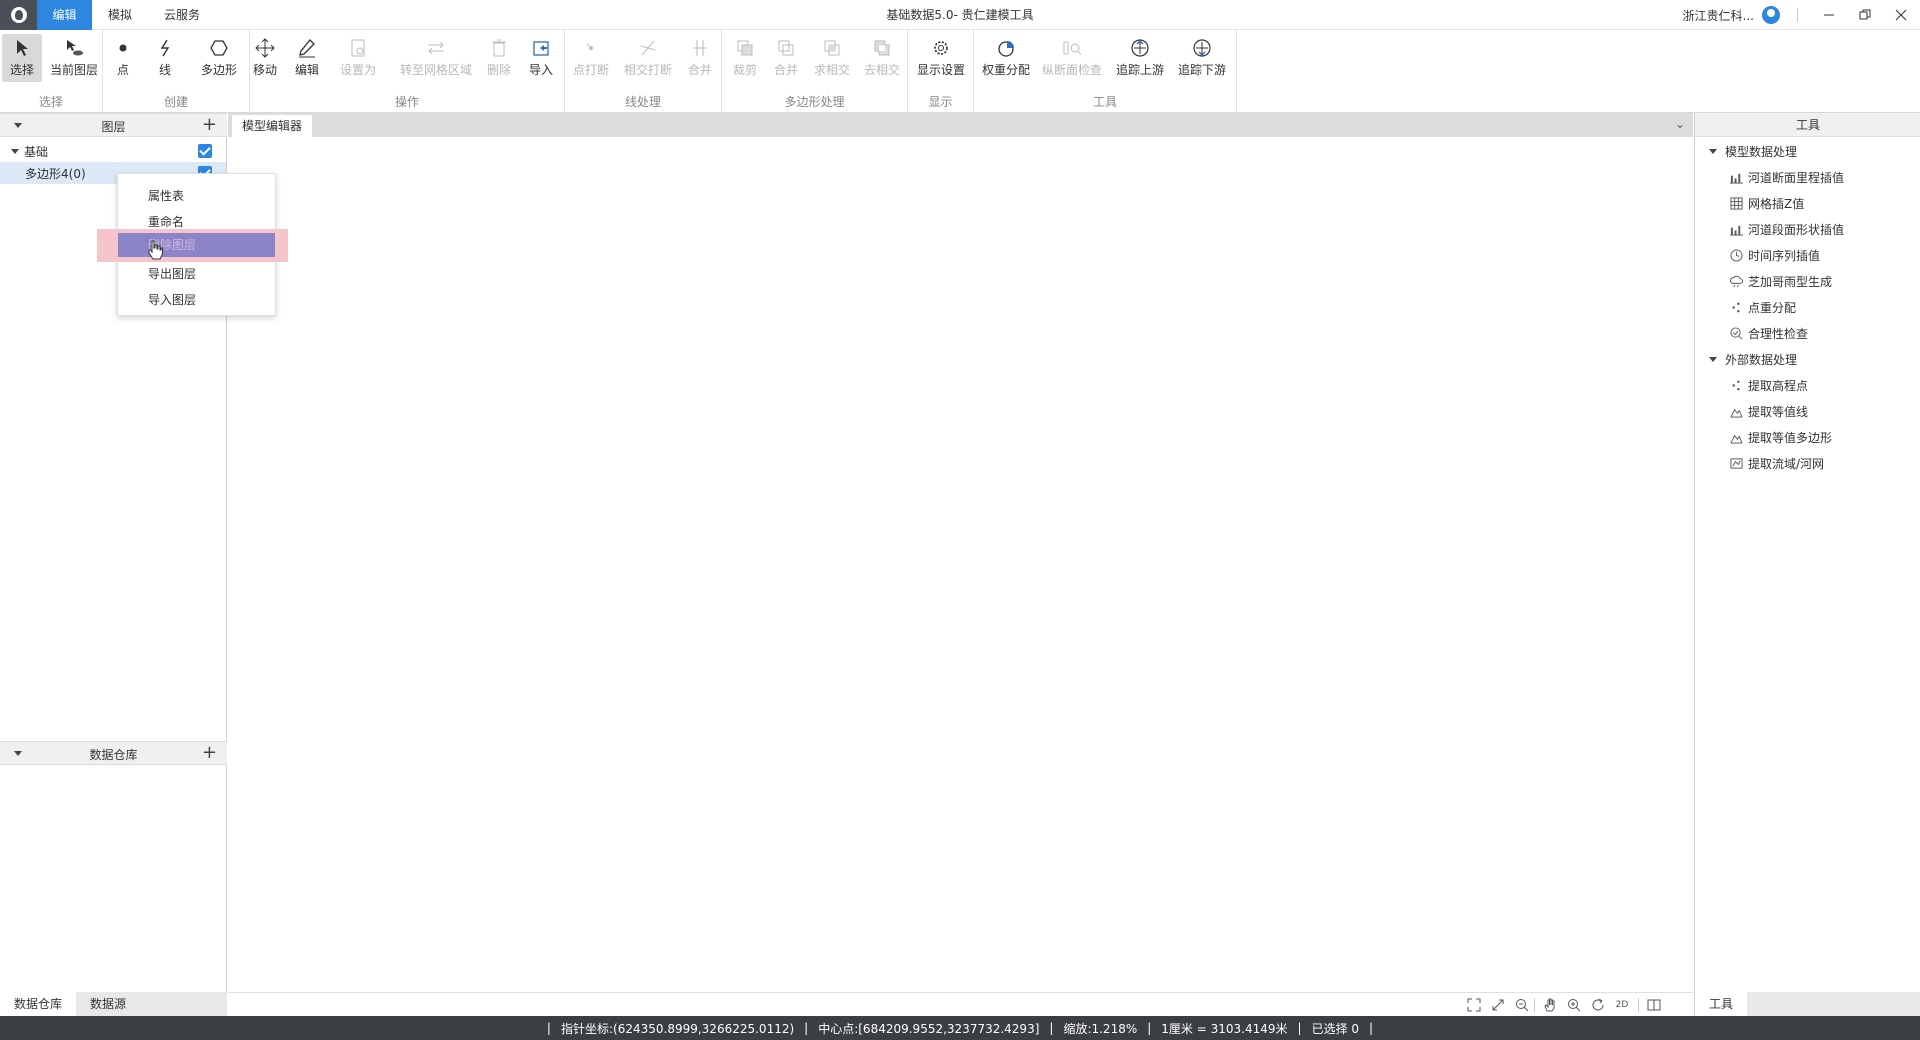  What do you see at coordinates (1498, 1005) in the screenshot?
I see `expand-icon` at bounding box center [1498, 1005].